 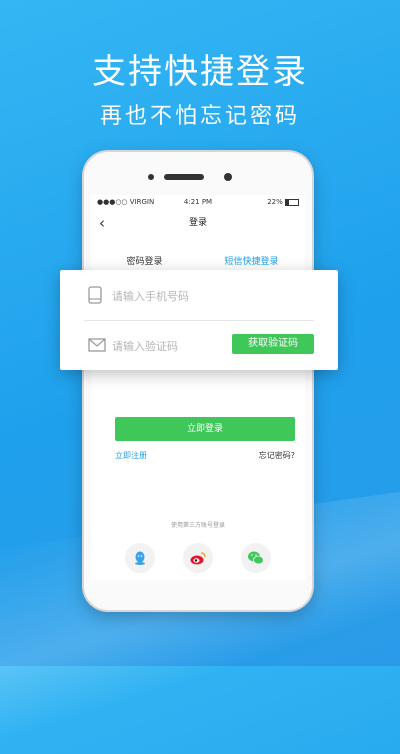 What do you see at coordinates (197, 525) in the screenshot?
I see `third-party-label: 使用第三方账号登录` at bounding box center [197, 525].